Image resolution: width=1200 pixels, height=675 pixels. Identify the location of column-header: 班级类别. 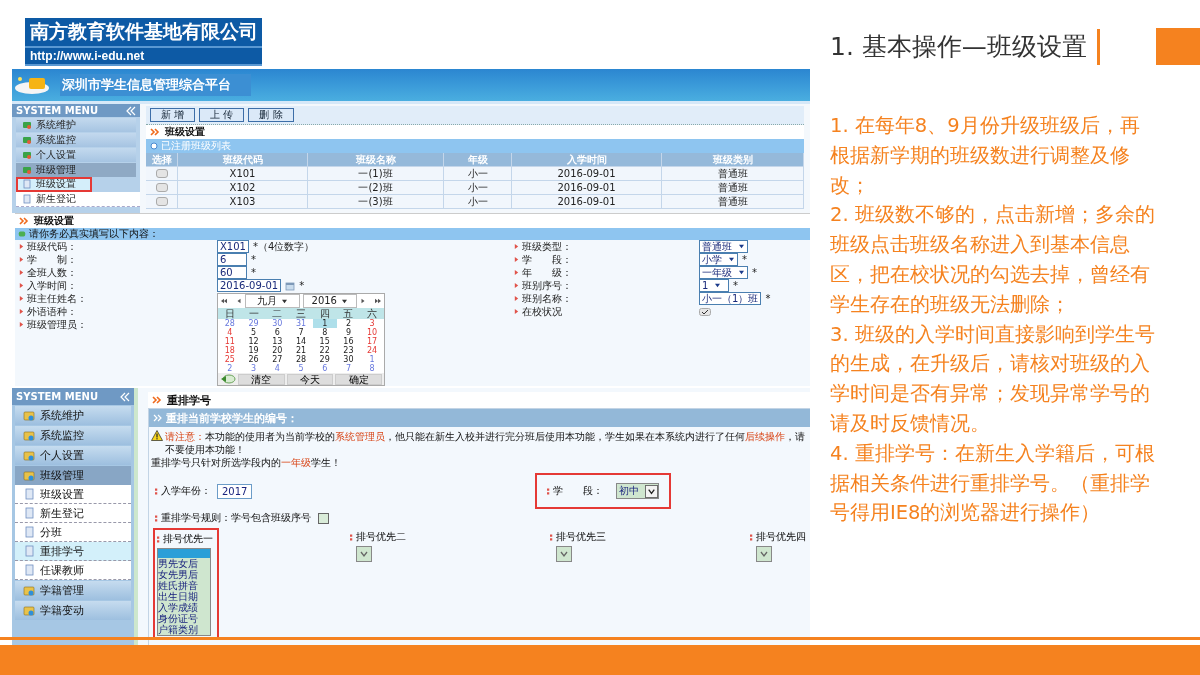
(733, 160).